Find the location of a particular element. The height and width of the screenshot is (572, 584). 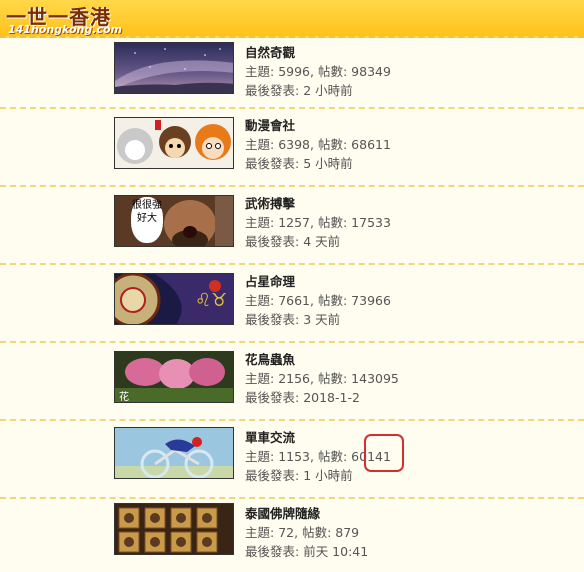

forum-last-post: 最後發表: 前天 10:41 is located at coordinates (306, 551).